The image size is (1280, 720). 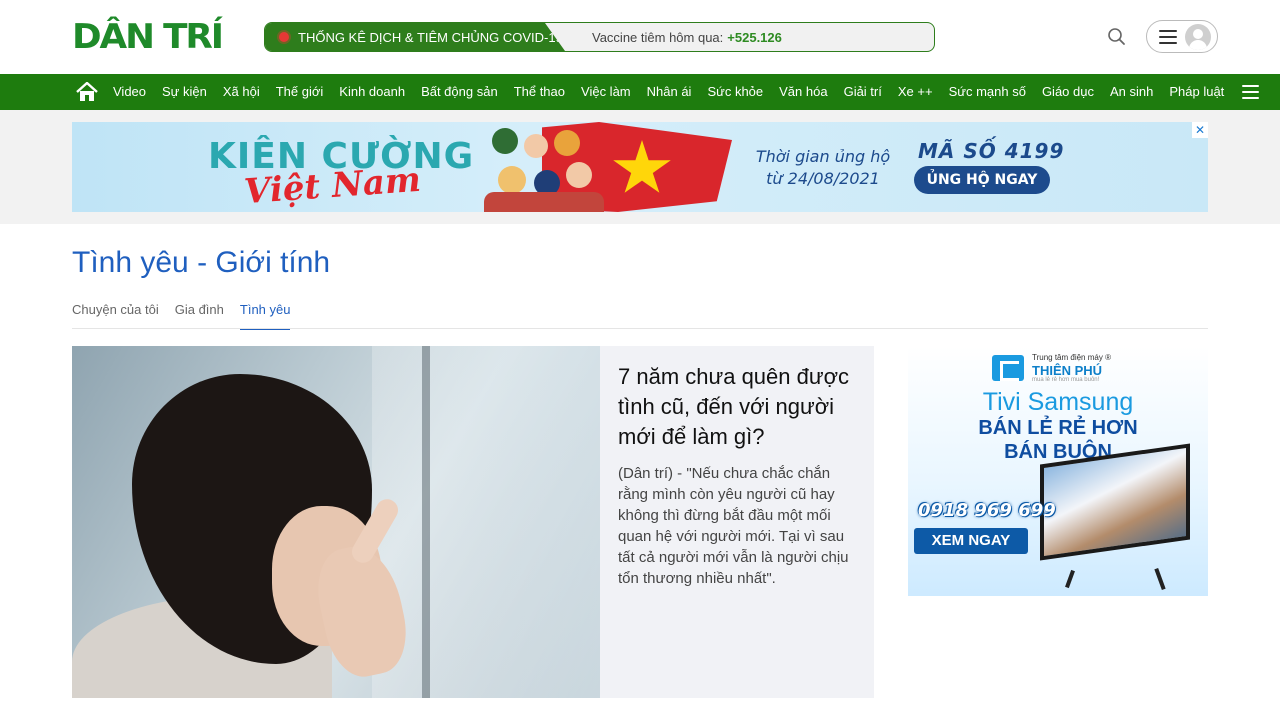 What do you see at coordinates (754, 37) in the screenshot?
I see `vaccine-count: +525.126` at bounding box center [754, 37].